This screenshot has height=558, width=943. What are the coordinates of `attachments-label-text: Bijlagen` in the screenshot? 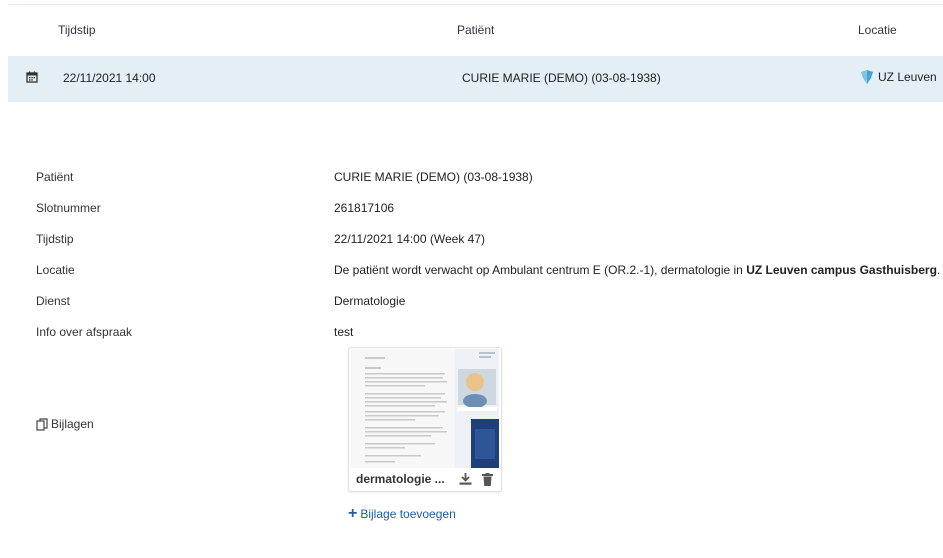 It's located at (72, 424).